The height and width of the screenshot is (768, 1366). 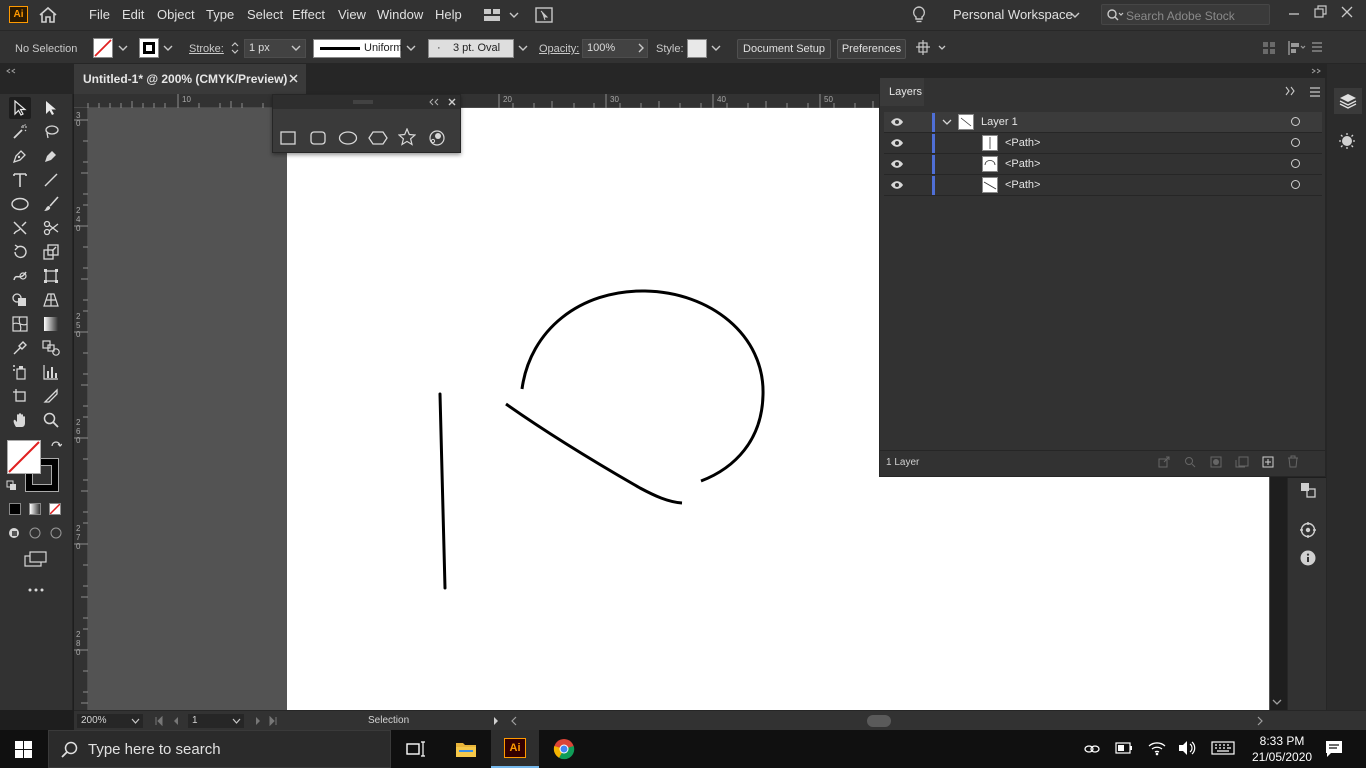 I want to click on scroll-left-arrow, so click(x=514, y=721).